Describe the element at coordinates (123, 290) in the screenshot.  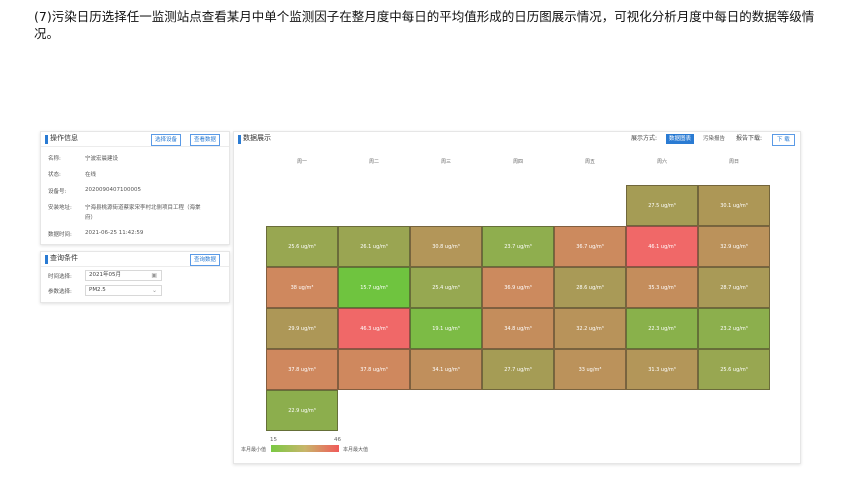
I see `param-select: PM2.5 ⌄` at that location.